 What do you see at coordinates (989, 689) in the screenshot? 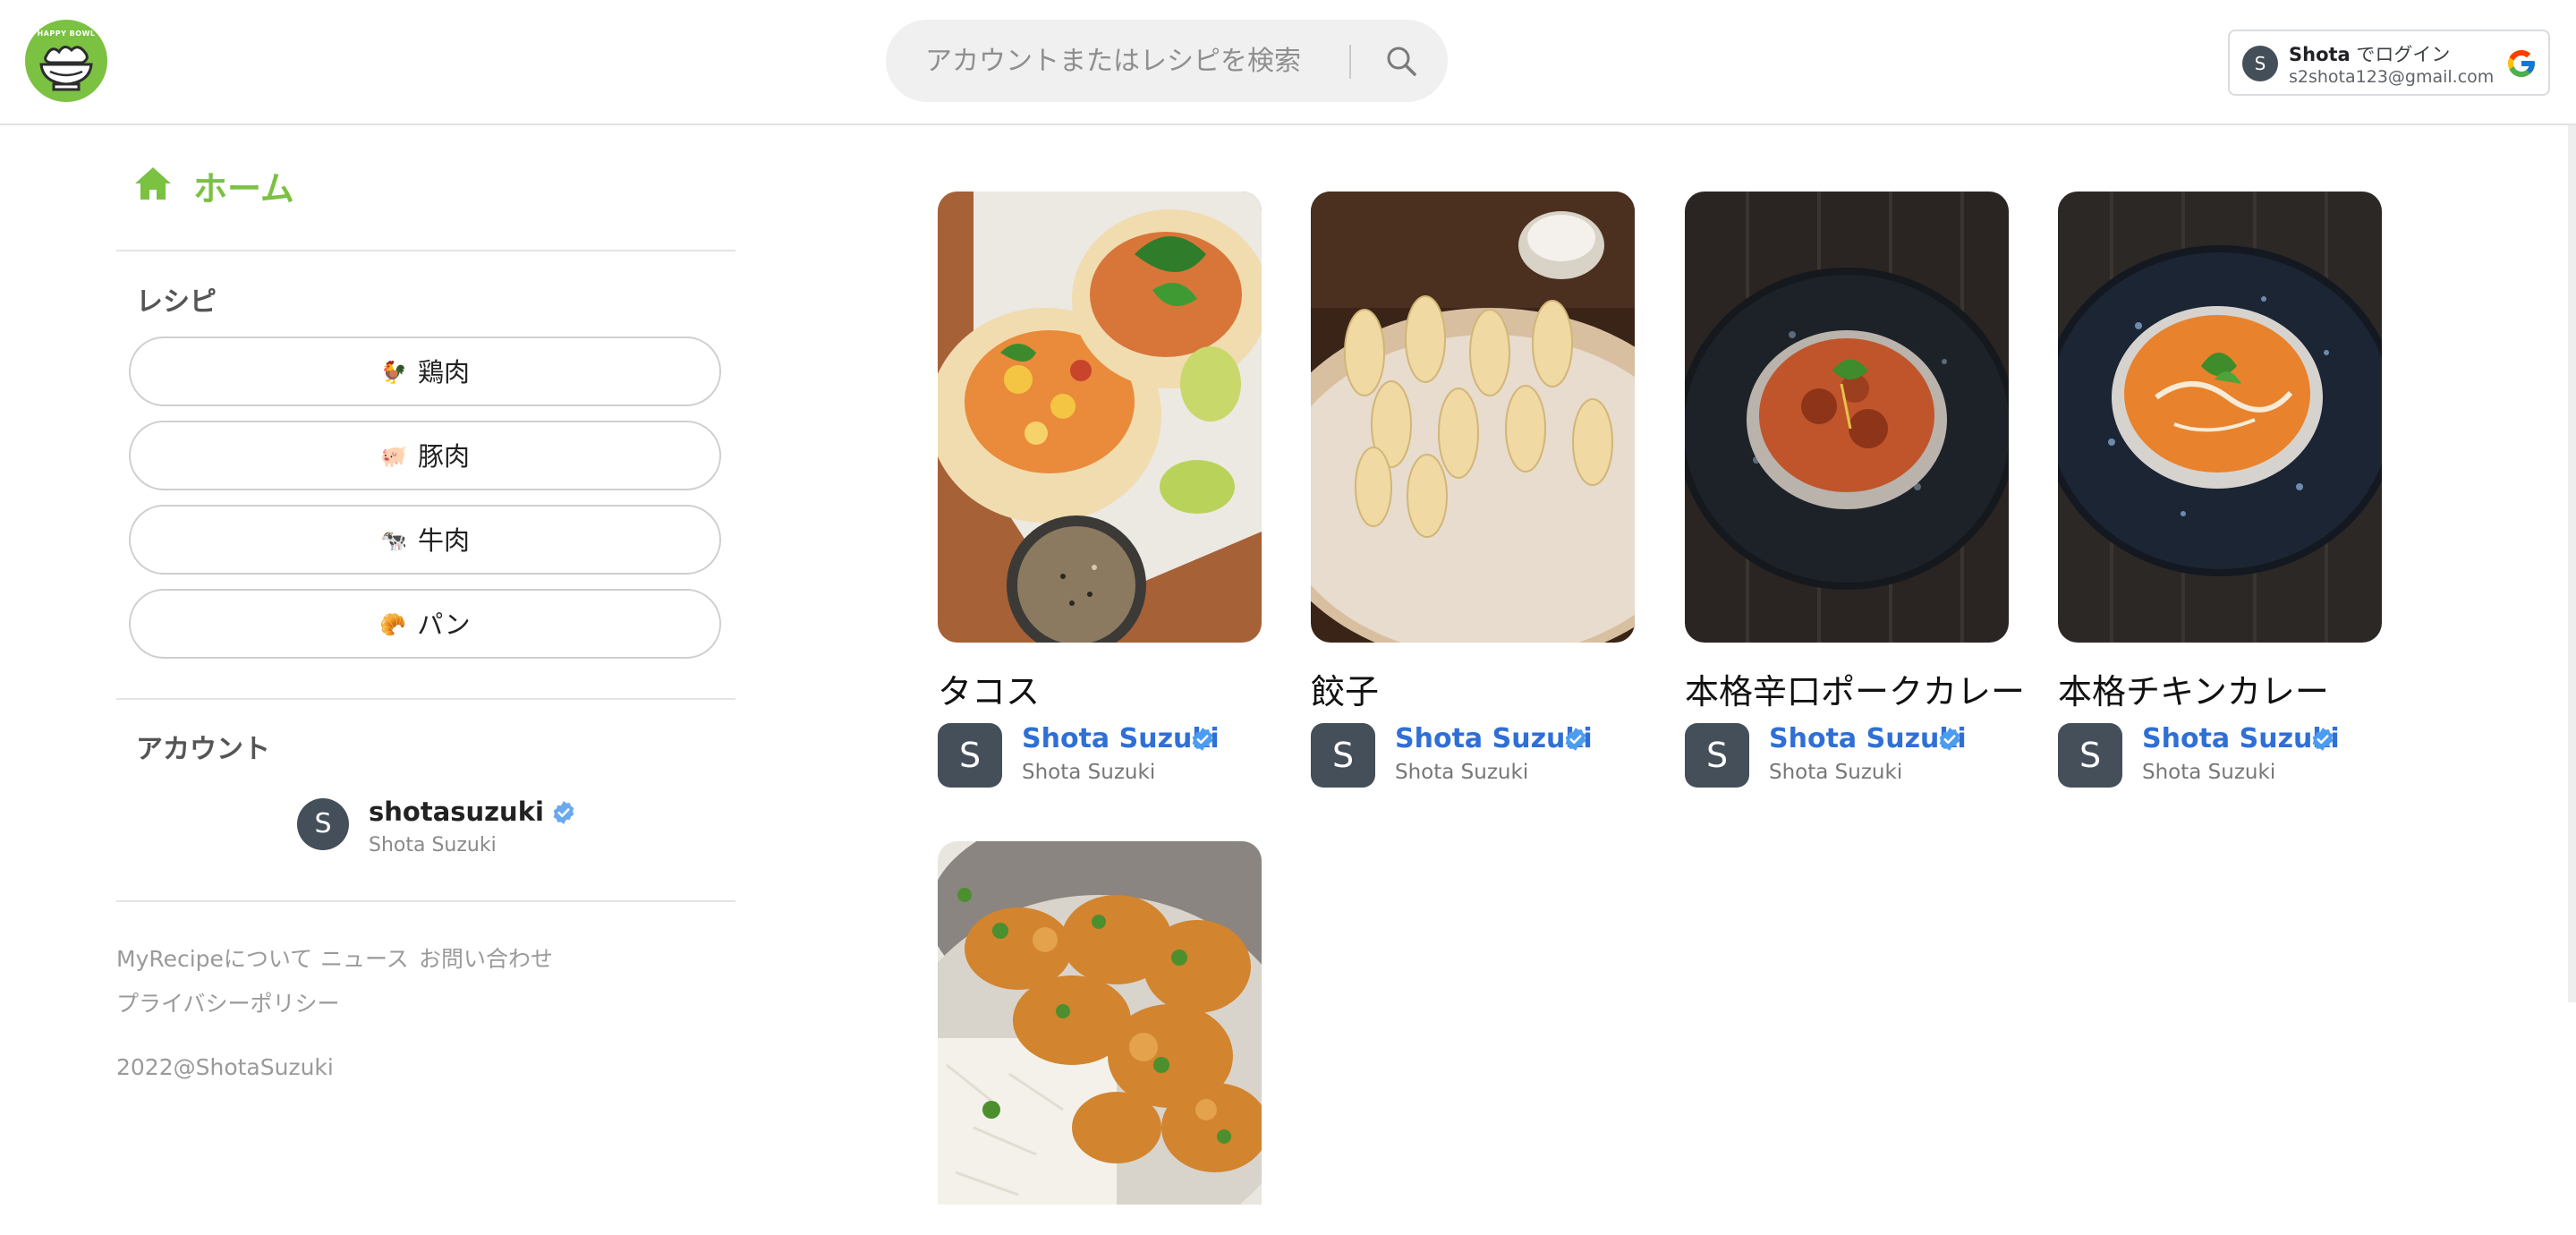
I see `recipe-title: タコス` at bounding box center [989, 689].